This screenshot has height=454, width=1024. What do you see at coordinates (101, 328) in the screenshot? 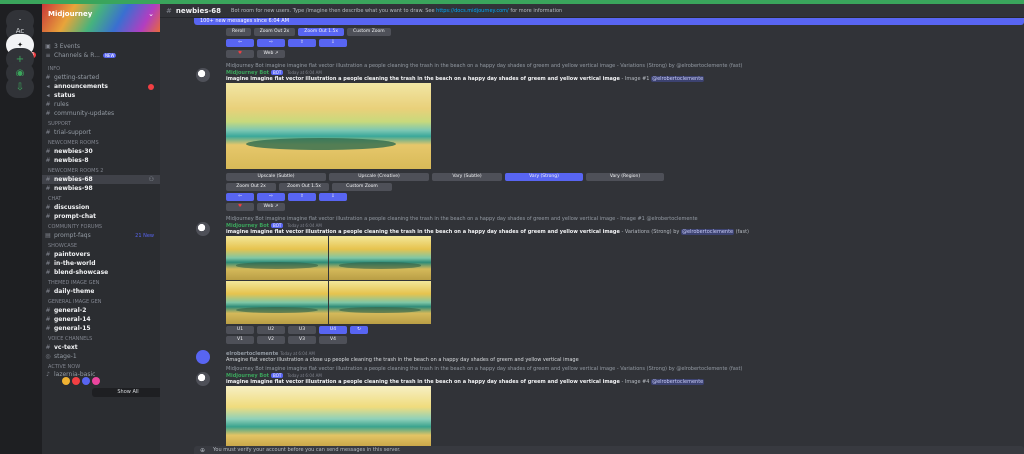
I see `sidebar-item-general-15: # general-15` at bounding box center [101, 328].